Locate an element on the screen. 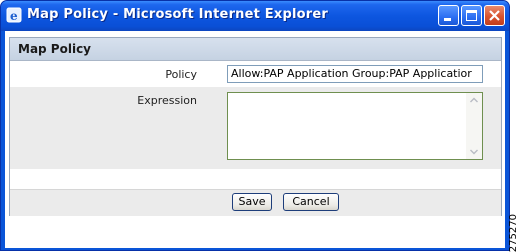  figure-id: 275270 is located at coordinates (513, 233).